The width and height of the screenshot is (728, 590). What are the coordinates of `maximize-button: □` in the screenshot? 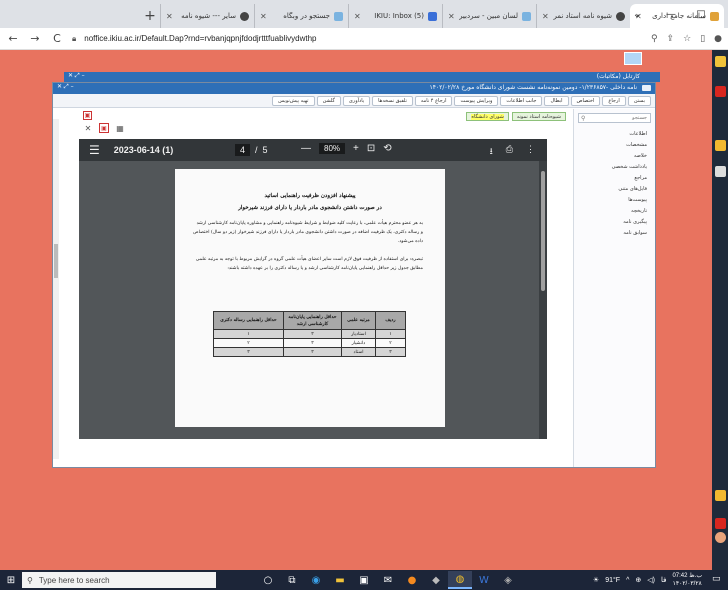 It's located at (701, 14).